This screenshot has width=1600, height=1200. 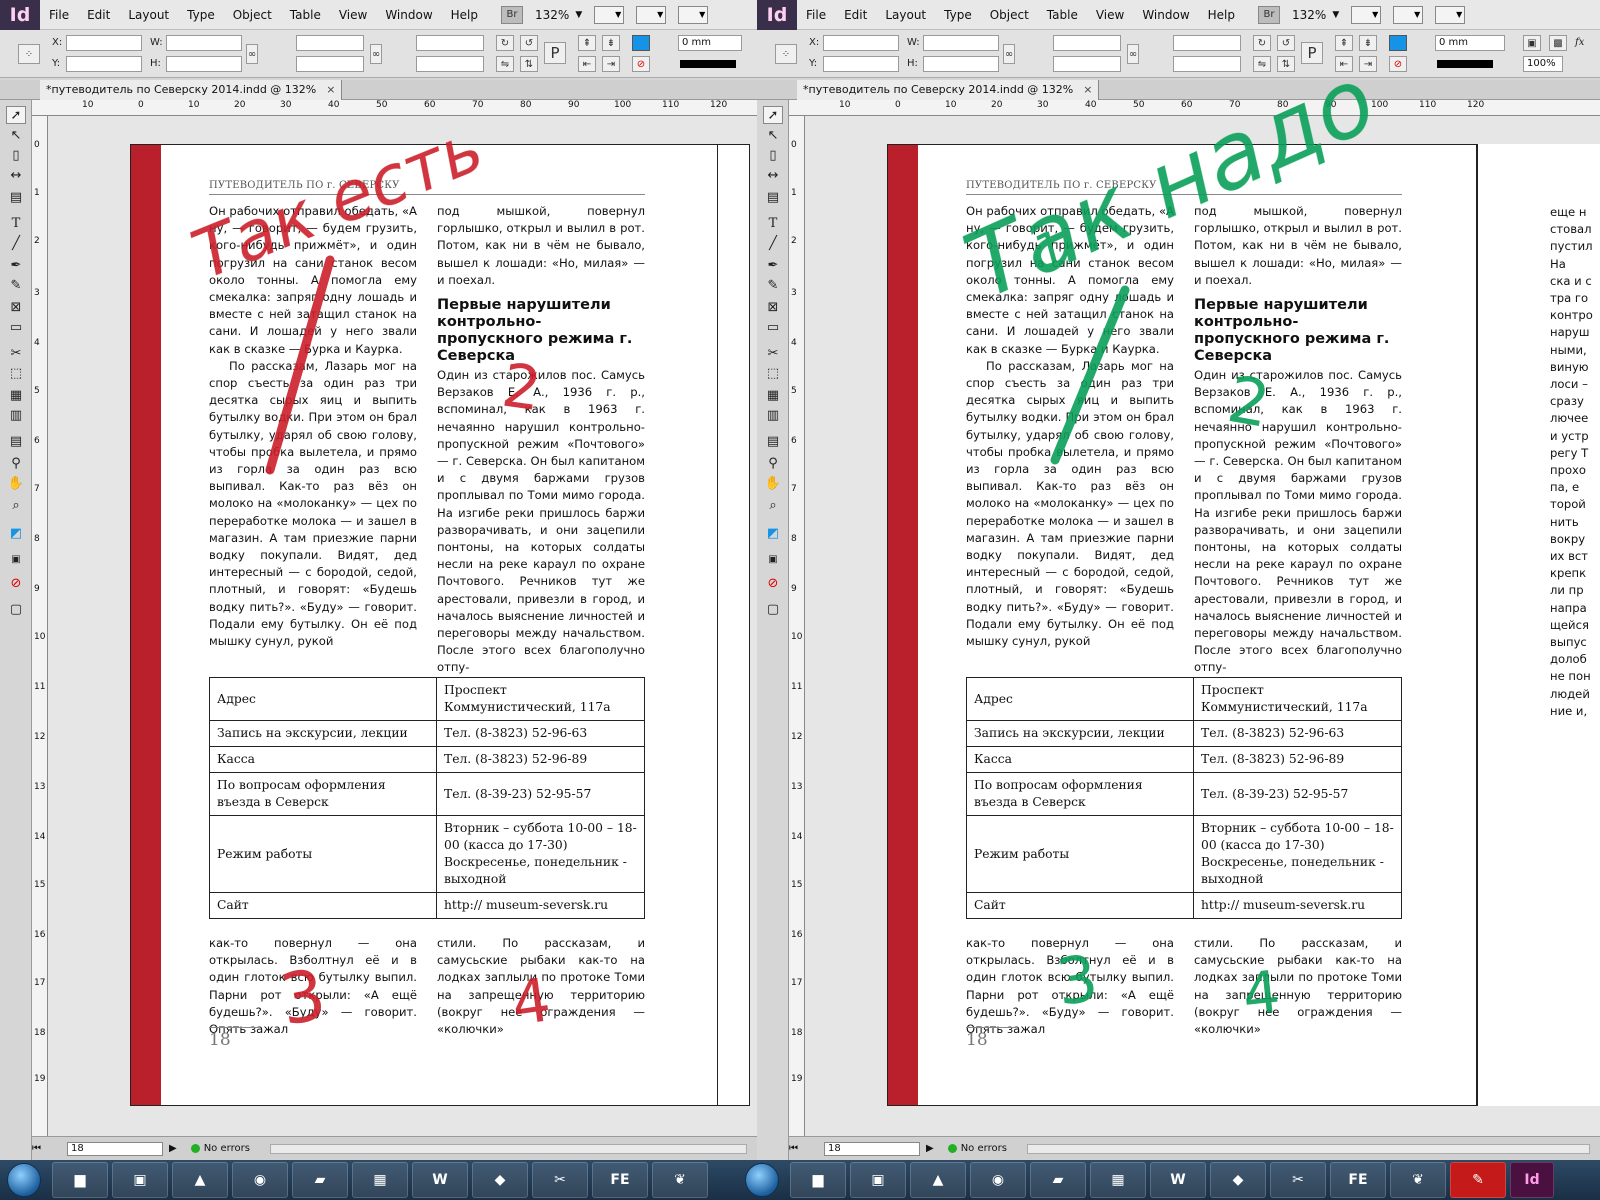 I want to click on menu-layout: Layout, so click(x=905, y=15).